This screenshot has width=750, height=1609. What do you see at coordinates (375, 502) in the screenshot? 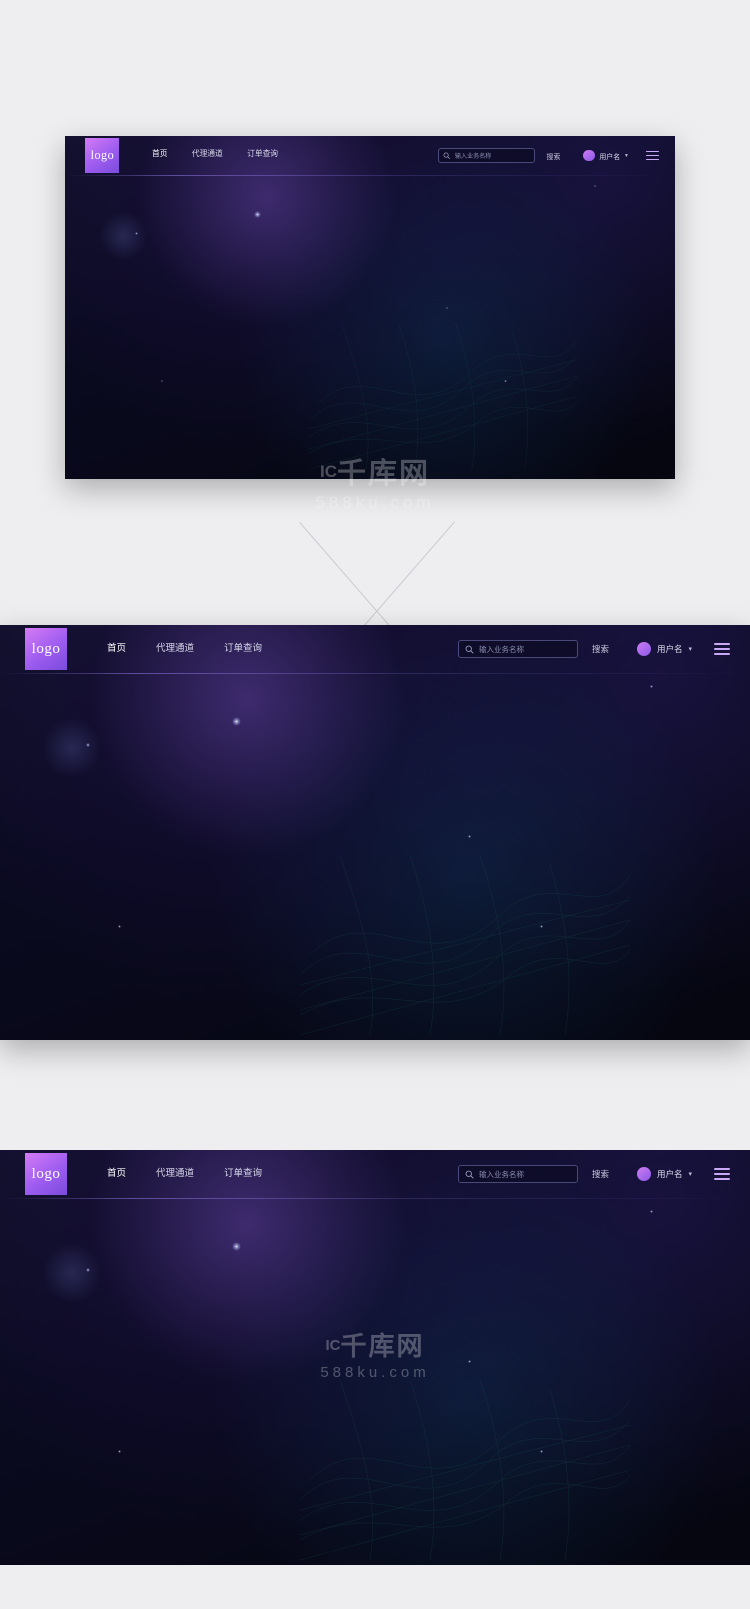
I see `watermark-line2: 588ku.com` at bounding box center [375, 502].